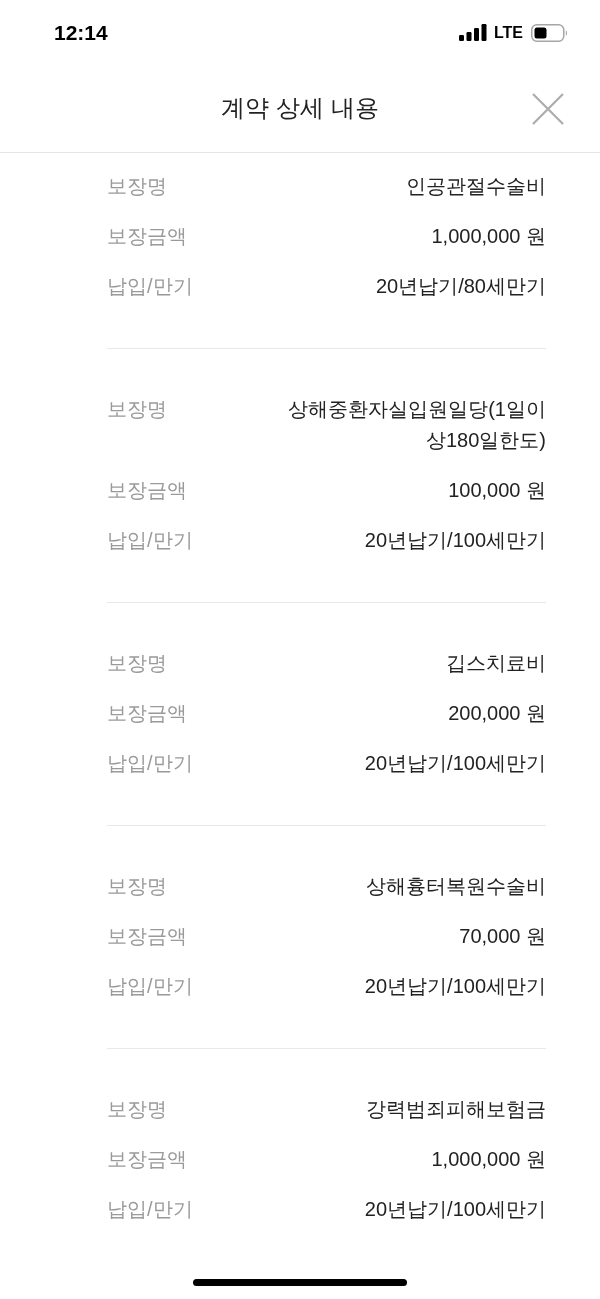  Describe the element at coordinates (497, 490) in the screenshot. I see `field-value: 100,000 원` at that location.